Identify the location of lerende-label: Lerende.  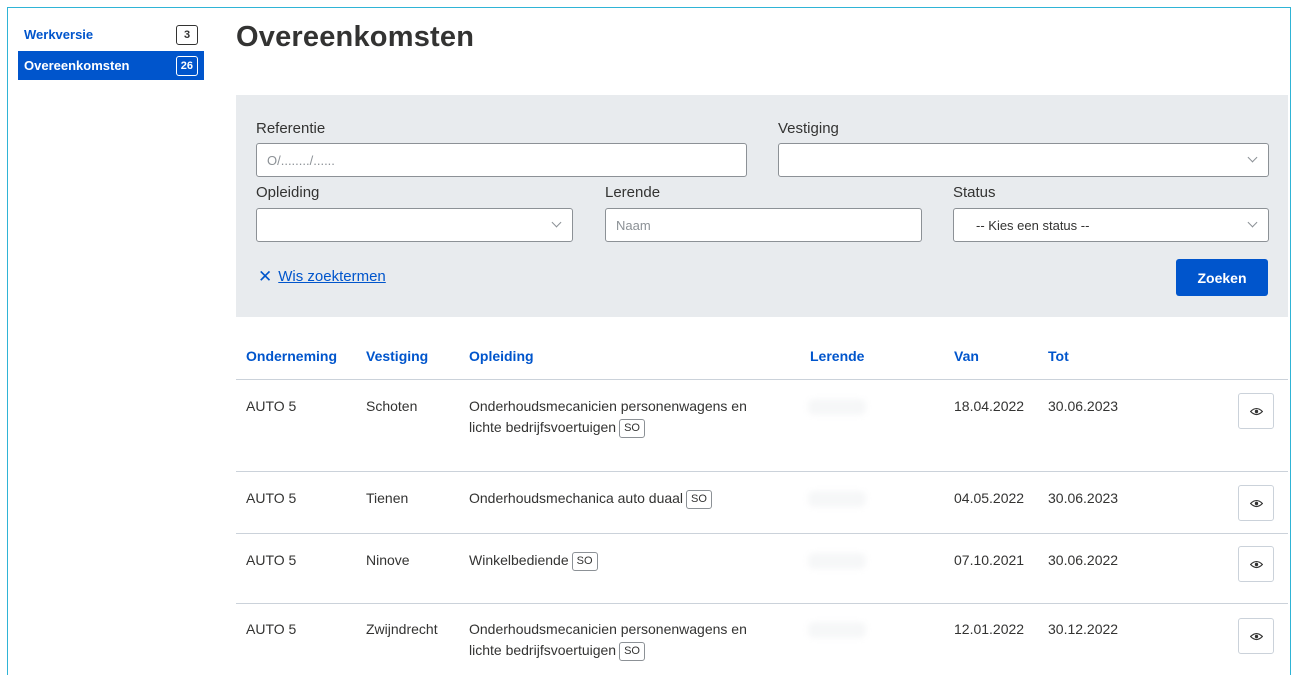
(633, 192).